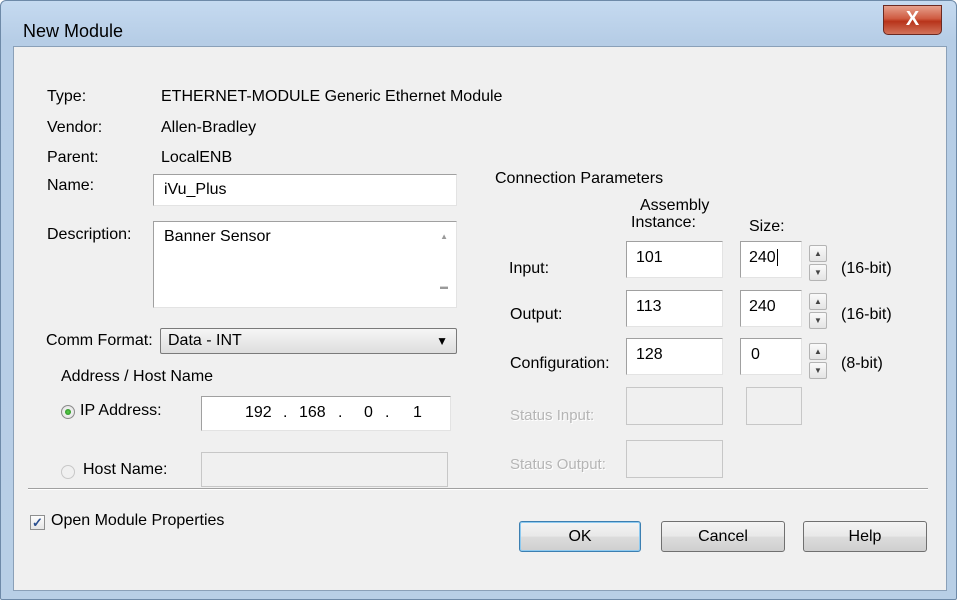 This screenshot has height=601, width=957. Describe the element at coordinates (723, 536) in the screenshot. I see `cancel-button: Cancel` at that location.